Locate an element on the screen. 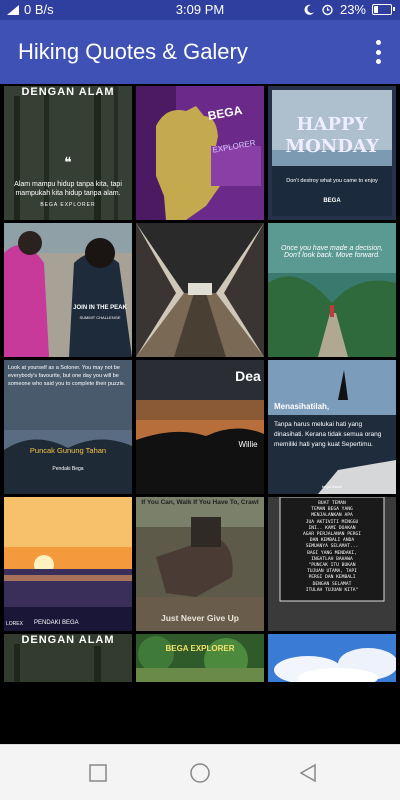 This screenshot has height=800, width=400. gallery-tile-10: LOREX PENDAKI BEGA is located at coordinates (68, 564).